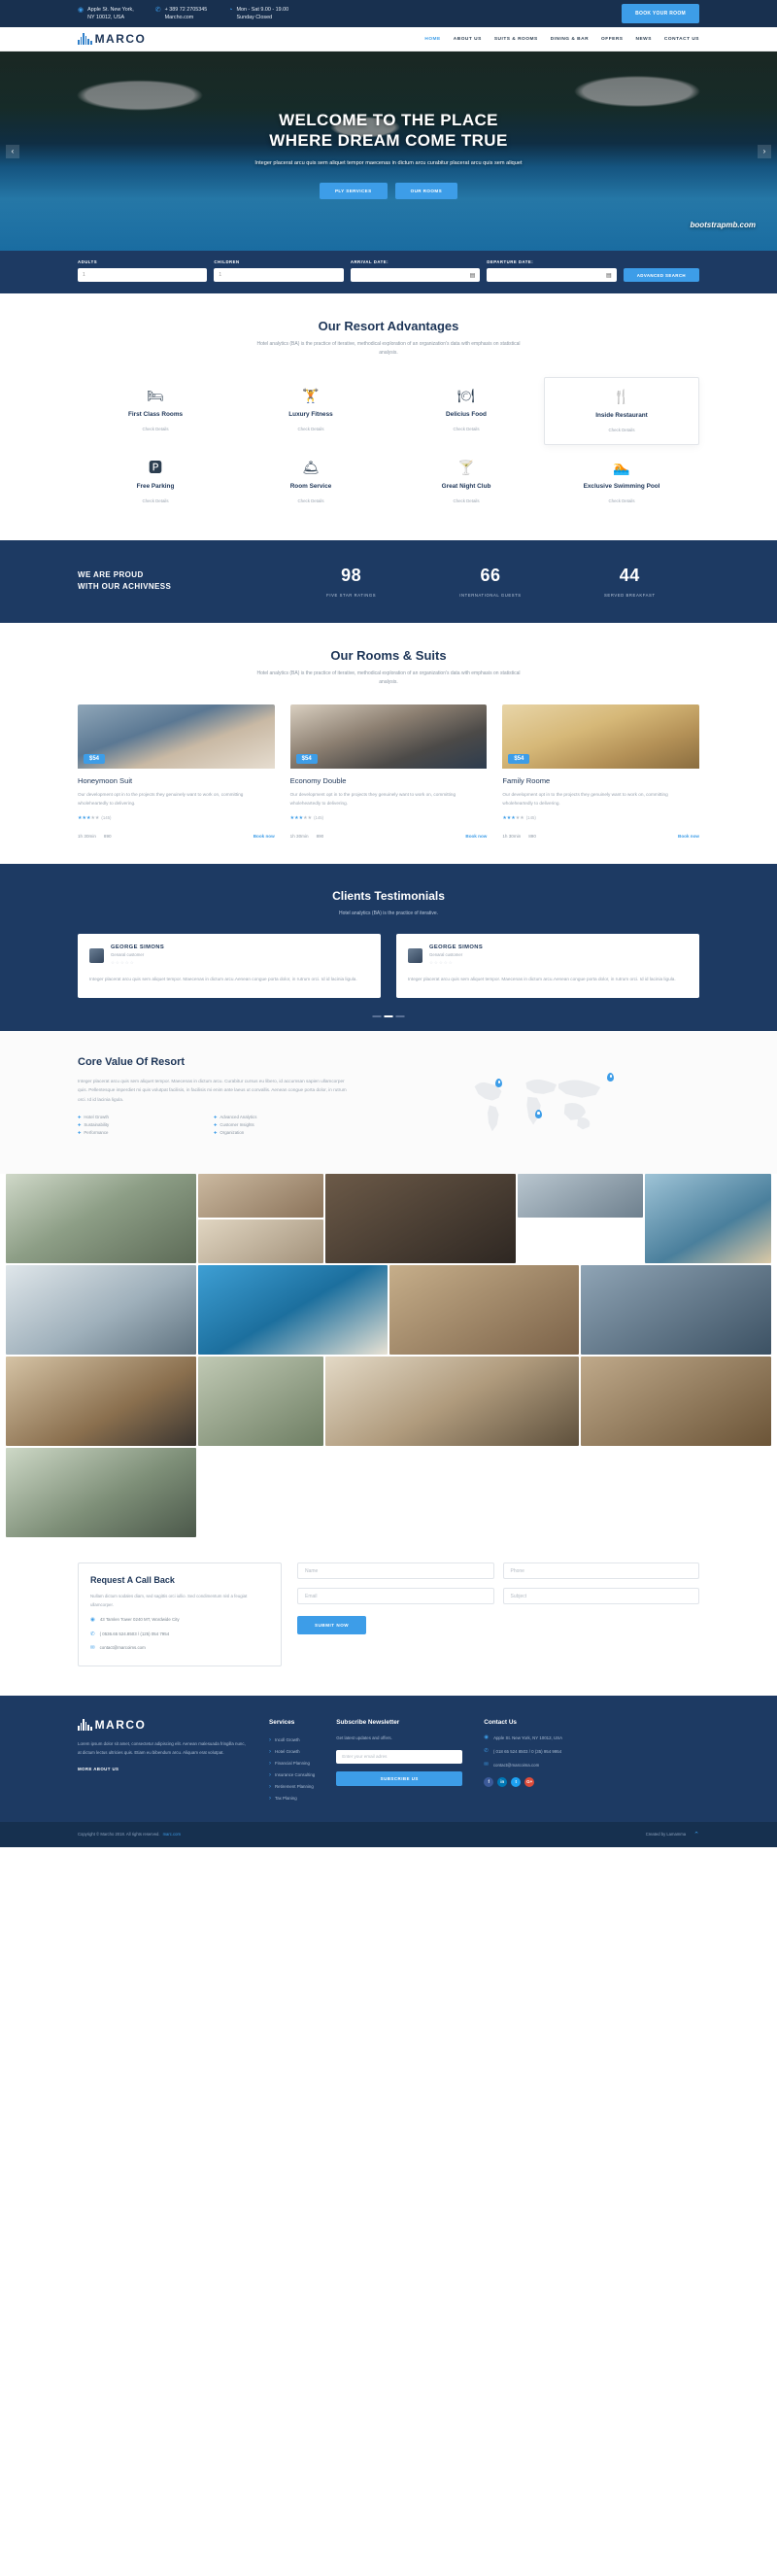 This screenshot has width=777, height=2576. Describe the element at coordinates (292, 1752) in the screenshot. I see `footer-service-item: Hotel Growth` at that location.